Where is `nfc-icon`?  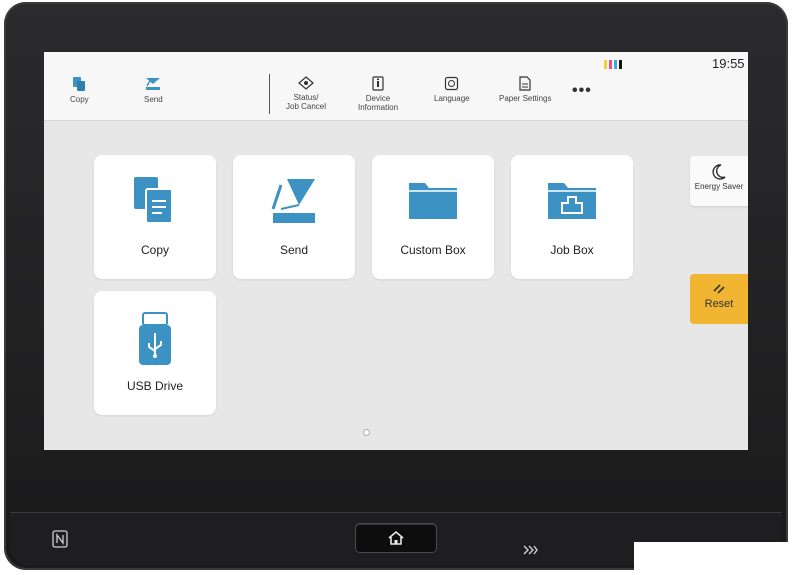
nfc-icon is located at coordinates (60, 539).